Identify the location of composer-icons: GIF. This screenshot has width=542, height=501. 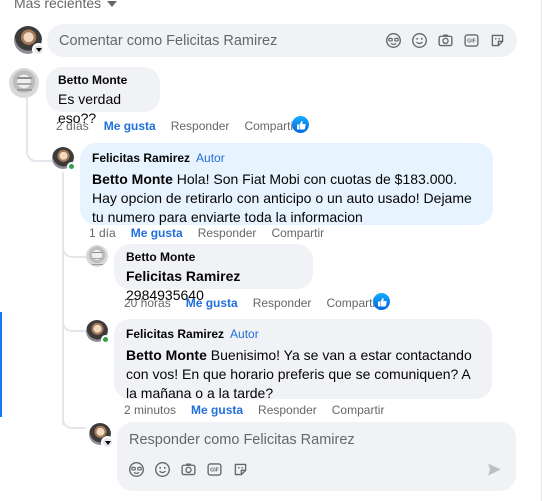
(445, 40).